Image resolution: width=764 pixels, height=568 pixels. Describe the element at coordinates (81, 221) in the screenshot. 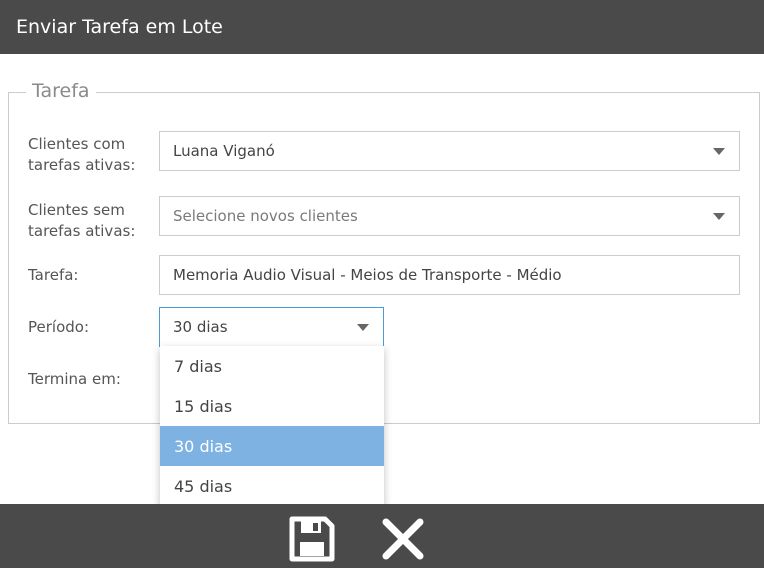

I see `clientes-sem-label: Clientes sem tarefas ativas:` at that location.